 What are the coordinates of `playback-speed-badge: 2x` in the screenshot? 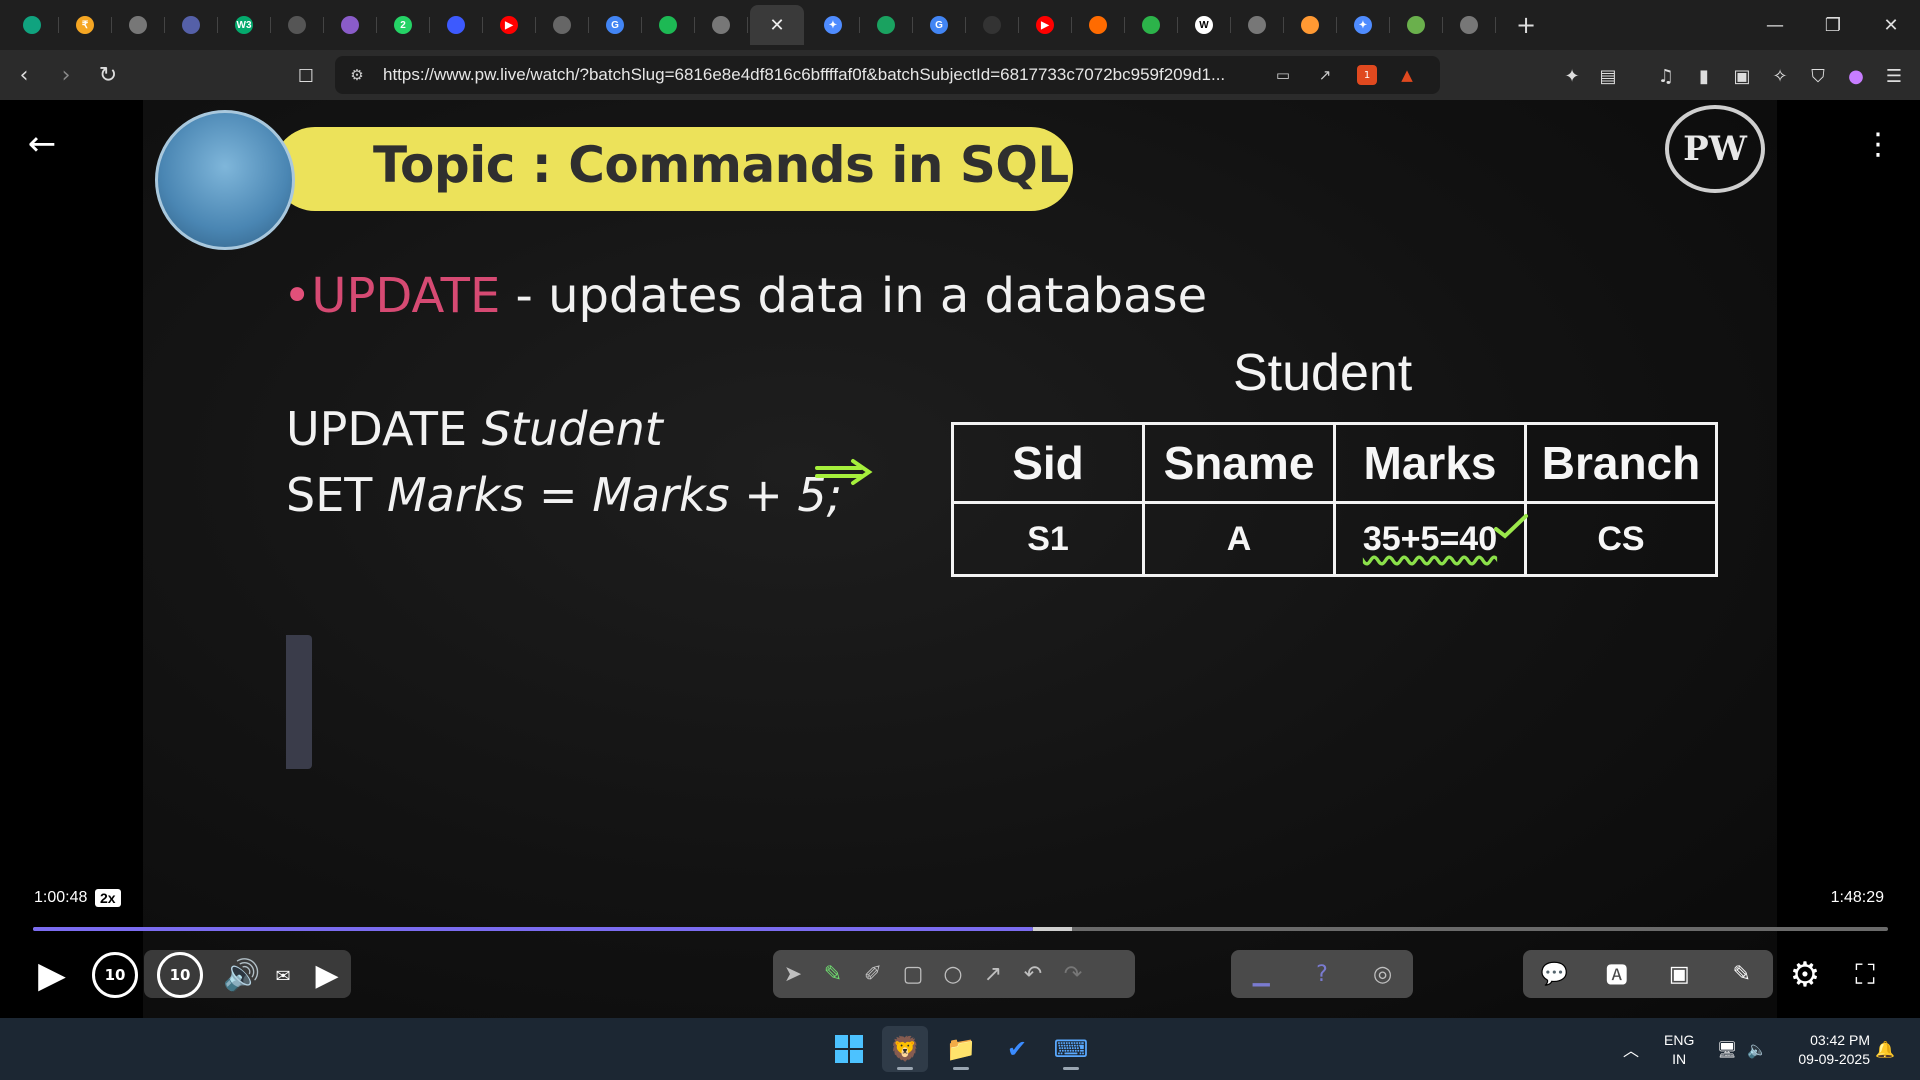 It's located at (108, 898).